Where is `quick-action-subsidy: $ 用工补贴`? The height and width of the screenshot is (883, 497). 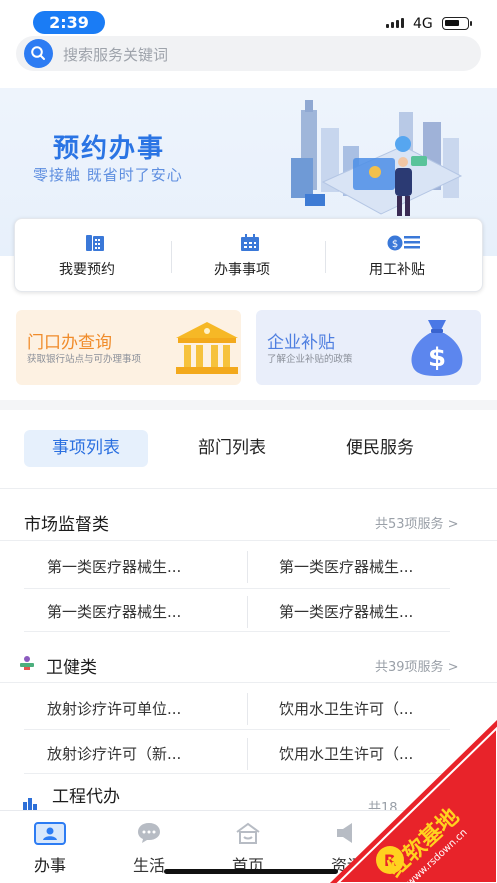 quick-action-subsidy: $ 用工补贴 is located at coordinates (405, 256).